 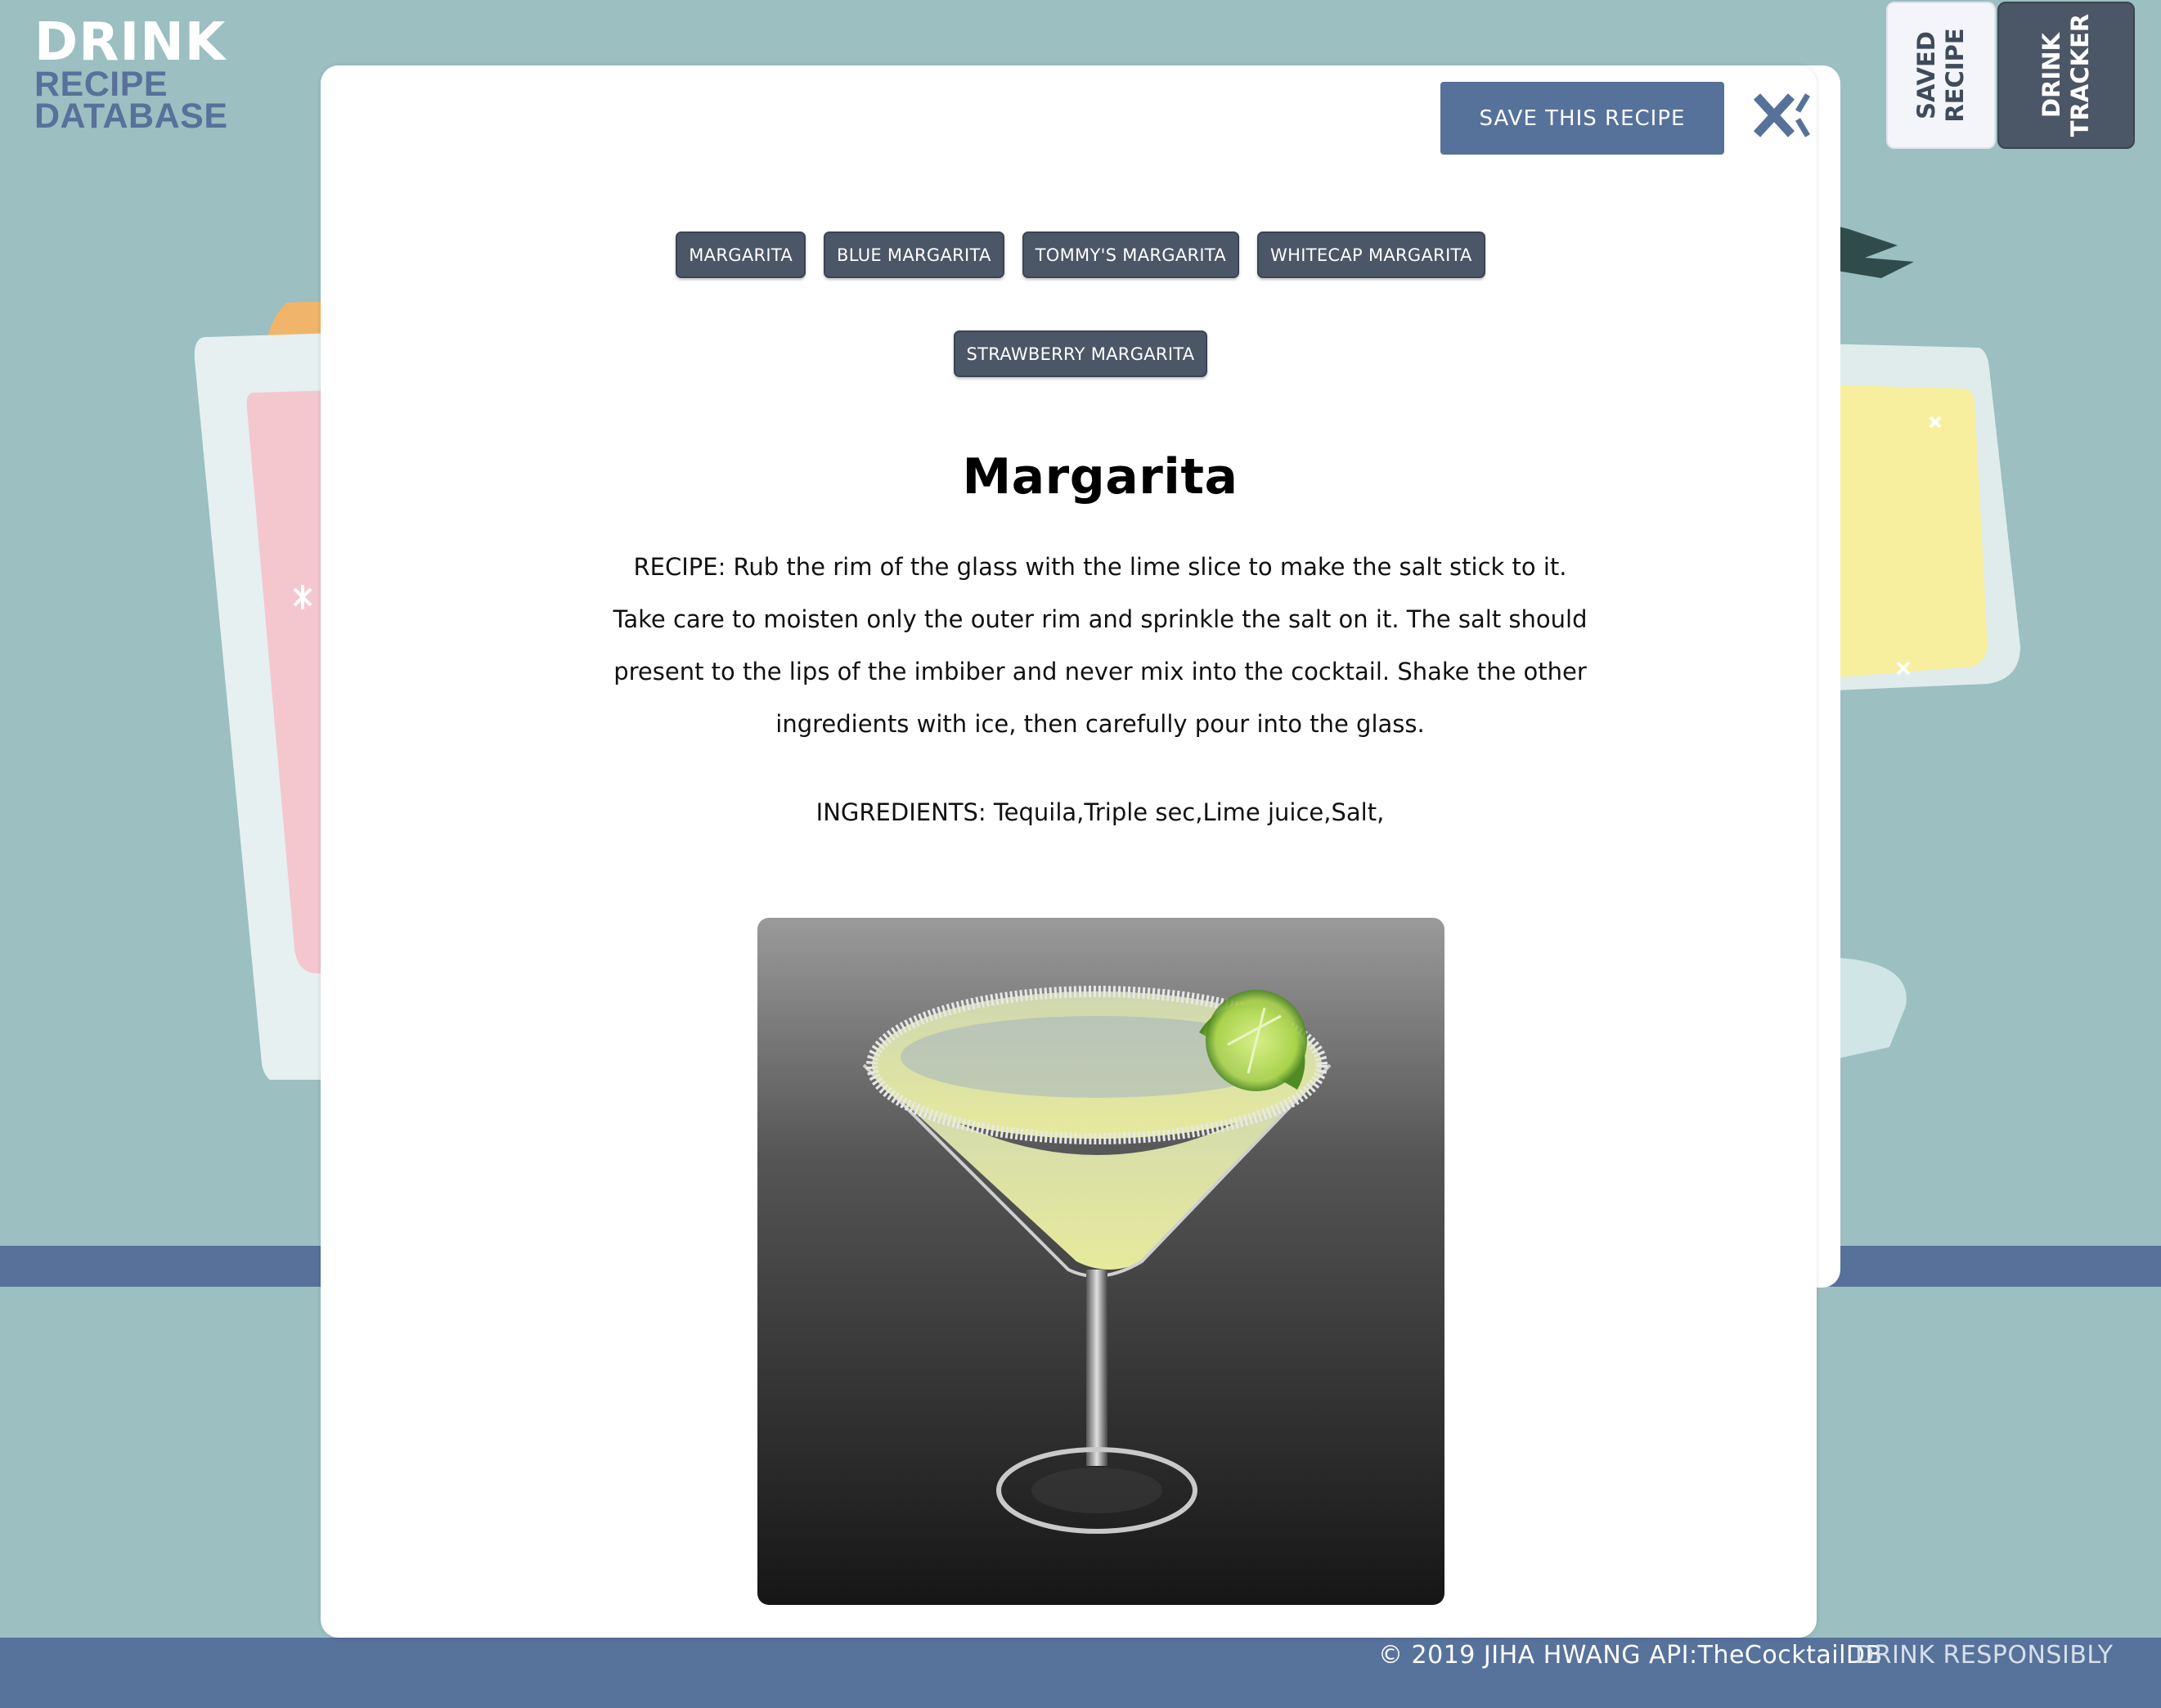 I want to click on footer-drink-responsibly: DRINK RESPONSIBLY, so click(x=1985, y=1655).